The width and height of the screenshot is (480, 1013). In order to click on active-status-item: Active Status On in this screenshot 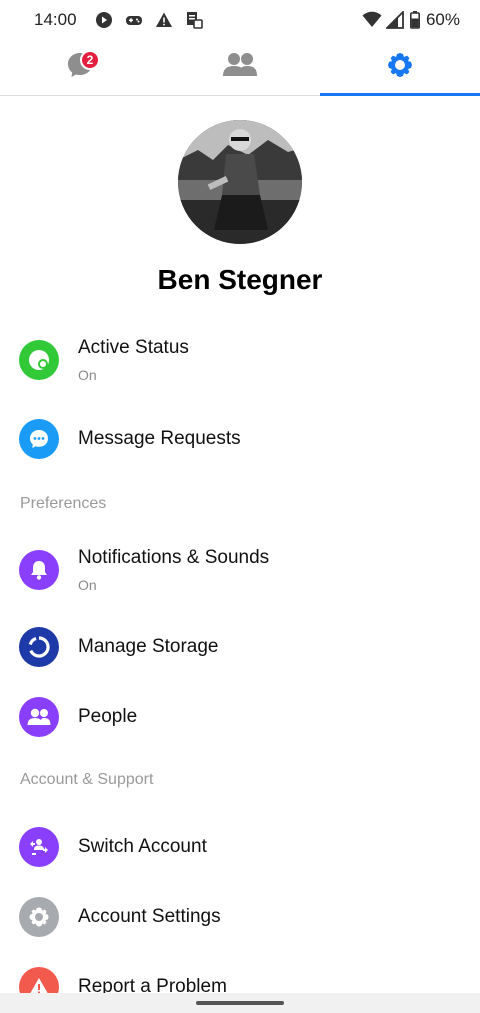, I will do `click(240, 360)`.